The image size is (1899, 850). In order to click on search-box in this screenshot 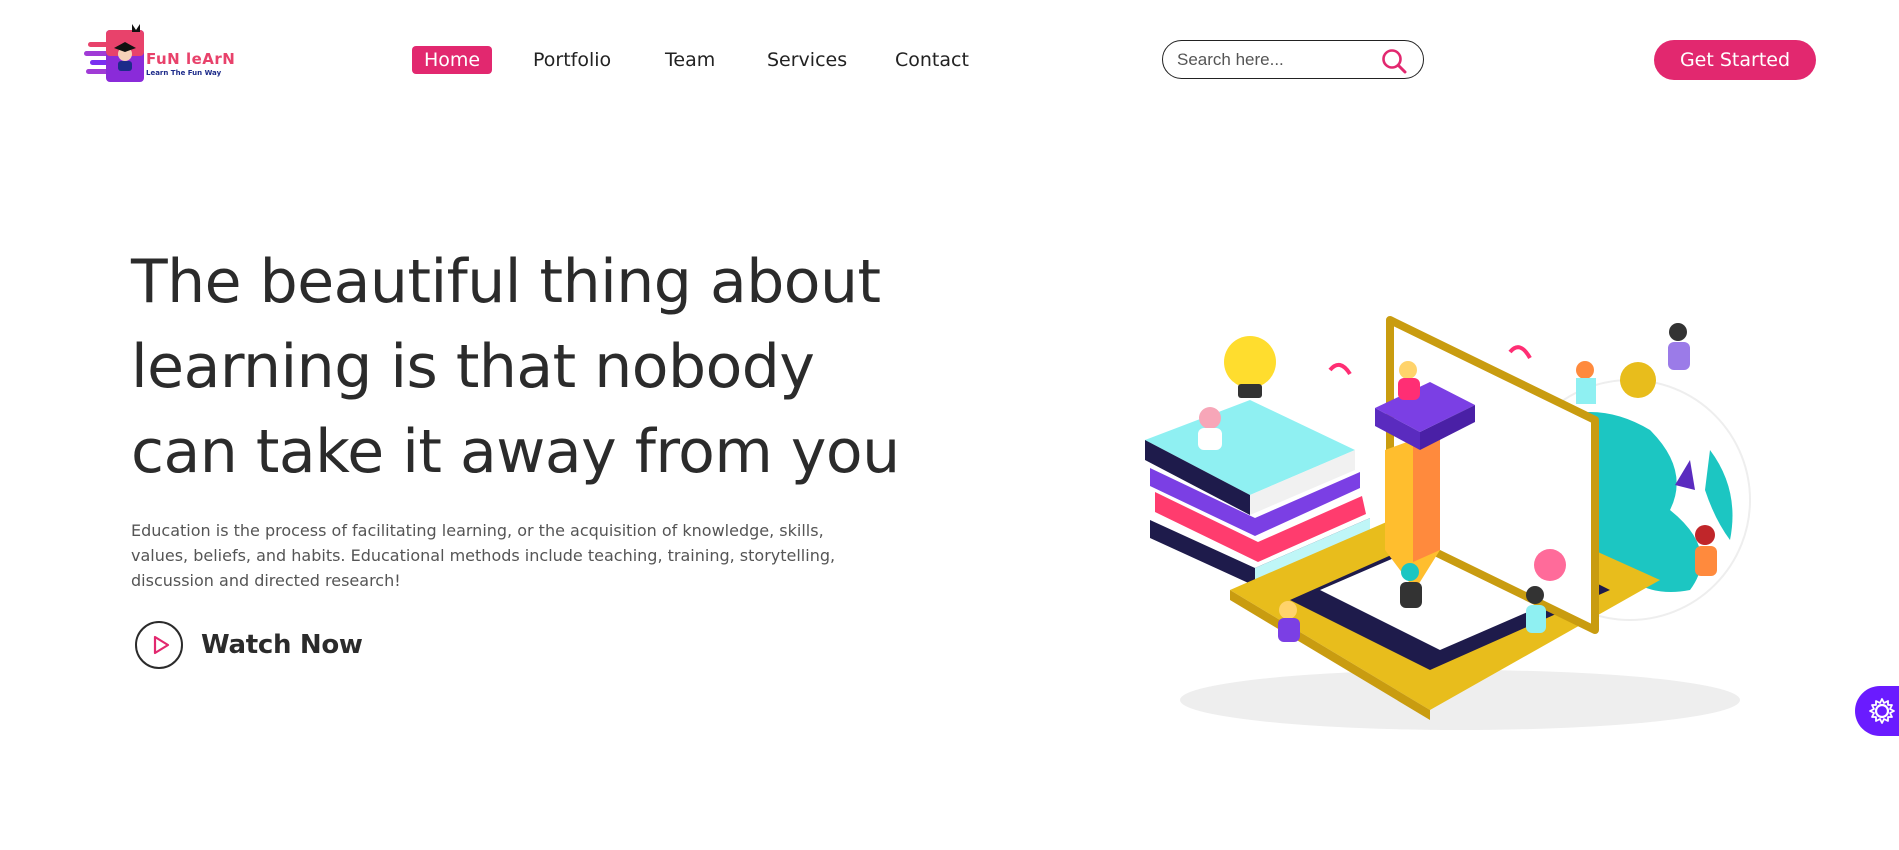, I will do `click(1293, 59)`.